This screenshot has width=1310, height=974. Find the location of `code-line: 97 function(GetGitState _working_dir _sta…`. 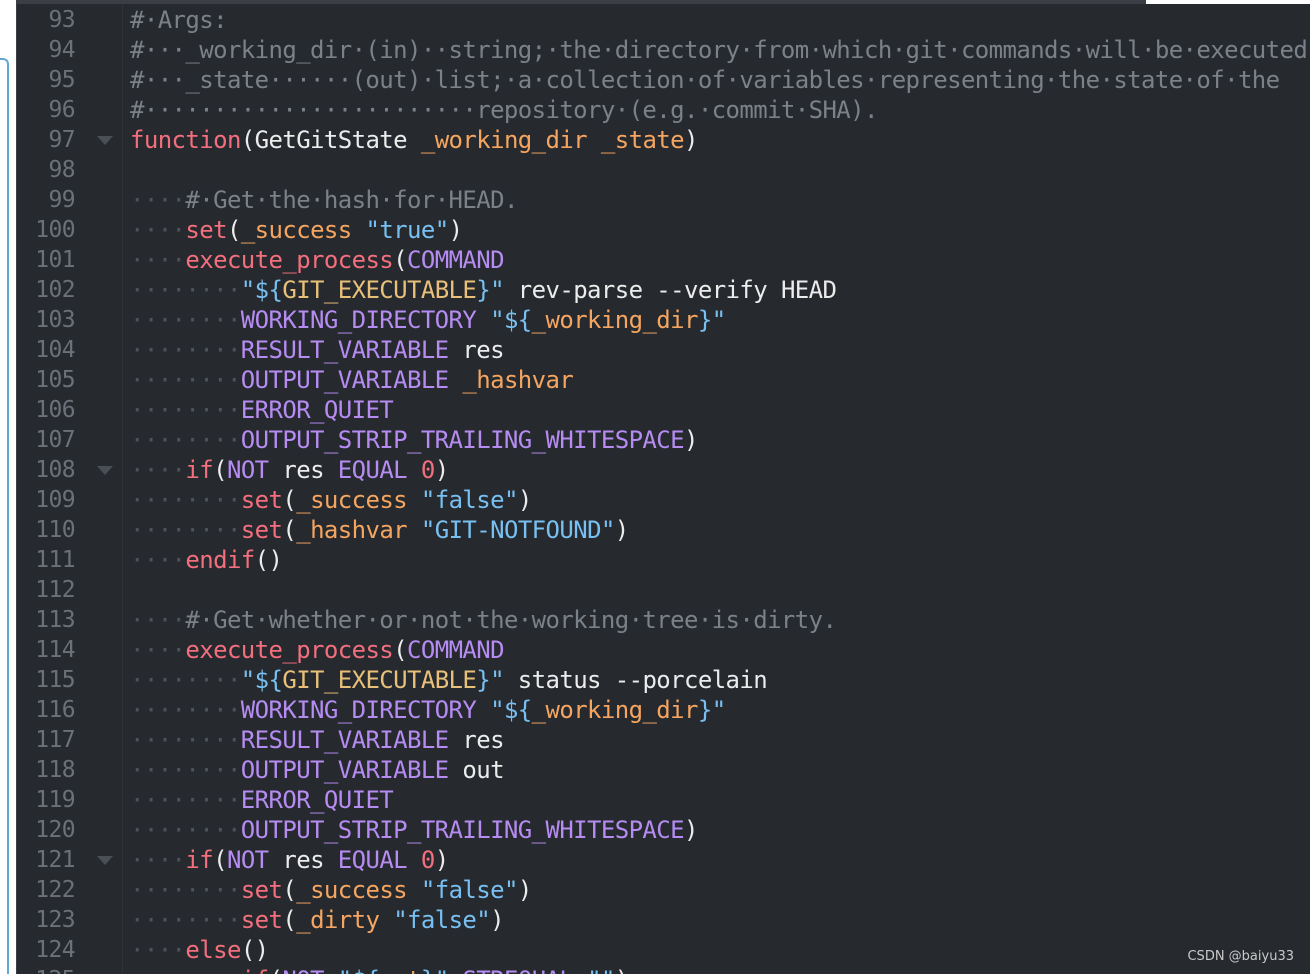

code-line: 97 function(GetGitState _working_dir _sta… is located at coordinates (663, 140).